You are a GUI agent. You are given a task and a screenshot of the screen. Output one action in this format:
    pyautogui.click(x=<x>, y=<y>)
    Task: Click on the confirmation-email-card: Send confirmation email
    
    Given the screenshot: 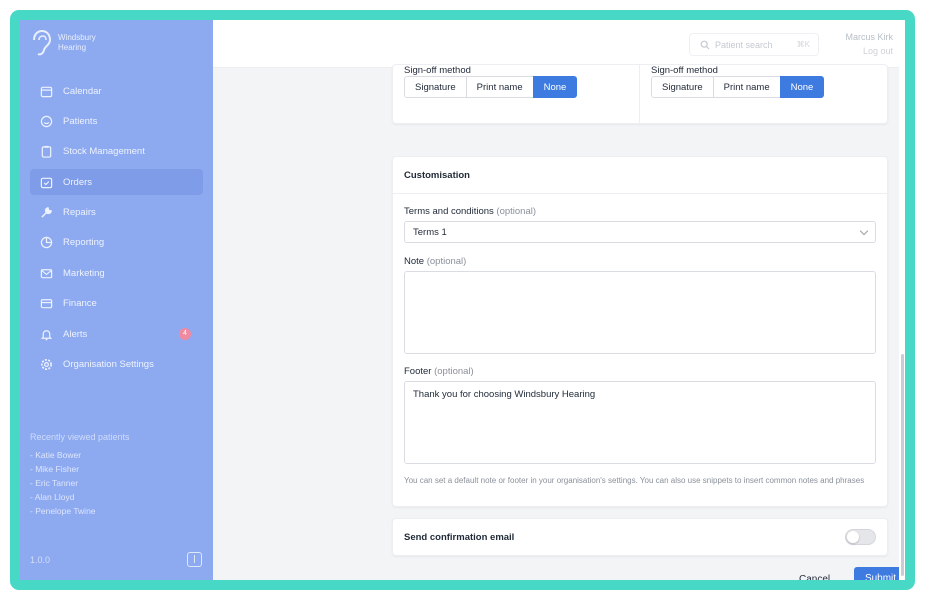 What is the action you would take?
    pyautogui.click(x=640, y=537)
    